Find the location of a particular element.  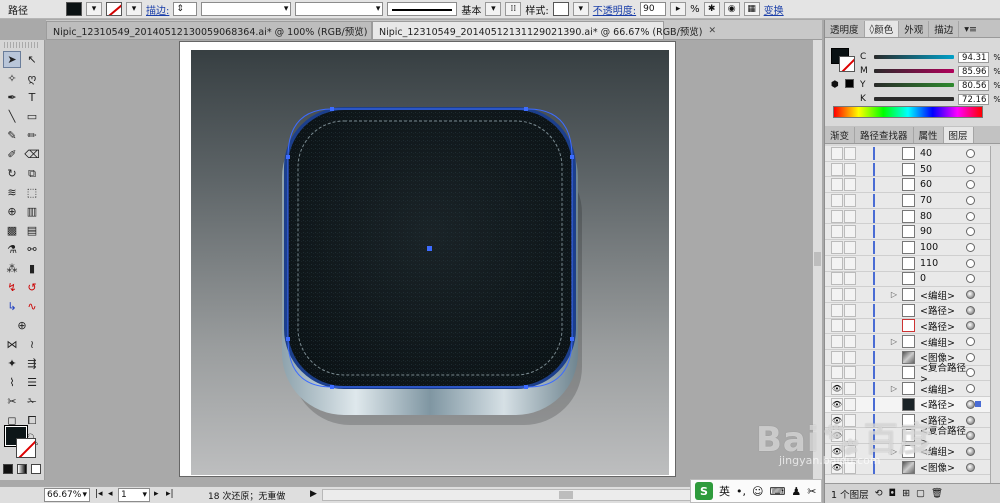

delete-layer-icon: 🗑︎ is located at coordinates (937, 493).